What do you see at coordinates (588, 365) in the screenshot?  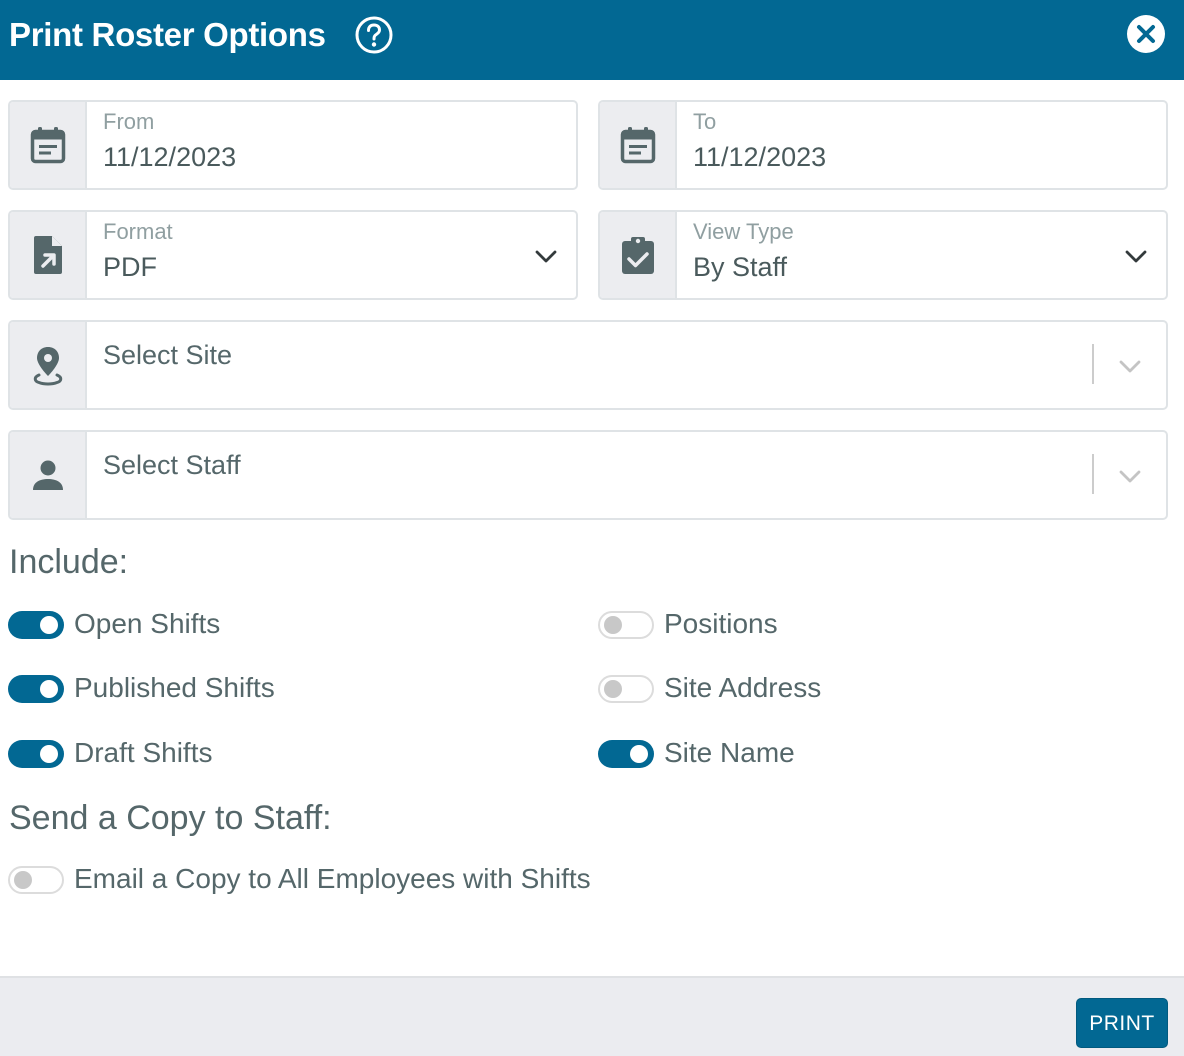 I see `site-select: Select Site` at bounding box center [588, 365].